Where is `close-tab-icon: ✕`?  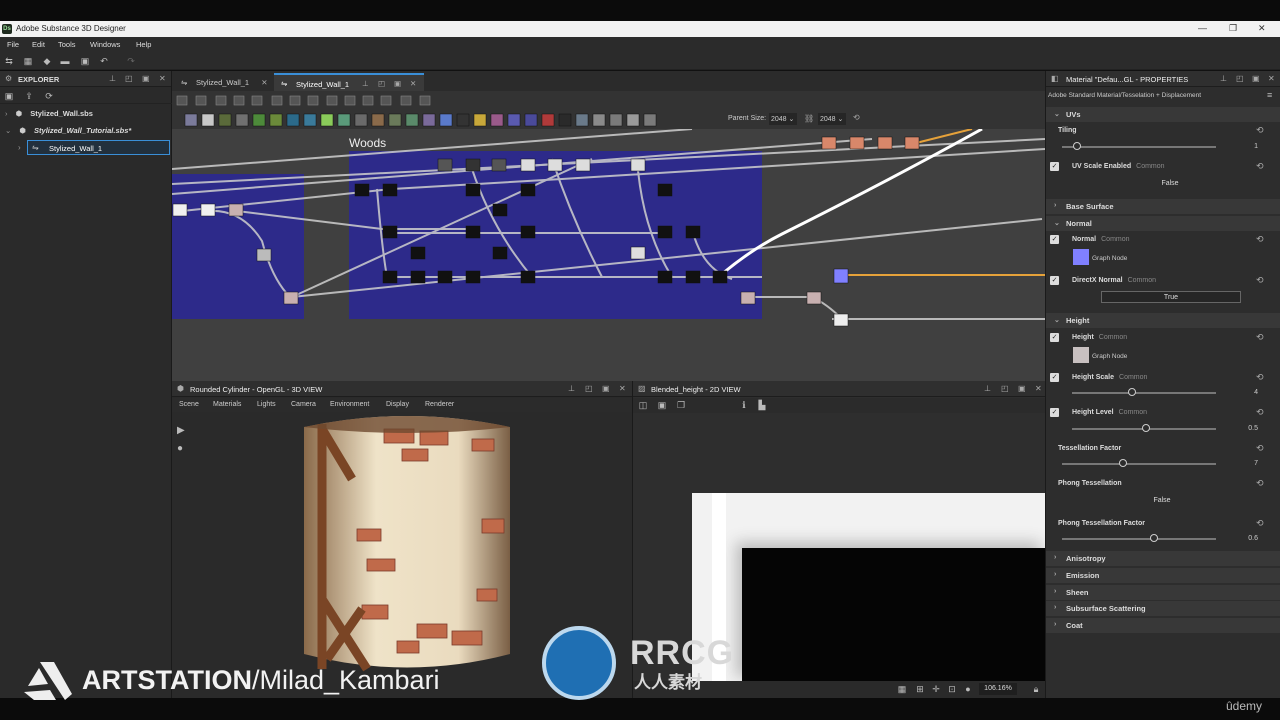 close-tab-icon: ✕ is located at coordinates (413, 83).